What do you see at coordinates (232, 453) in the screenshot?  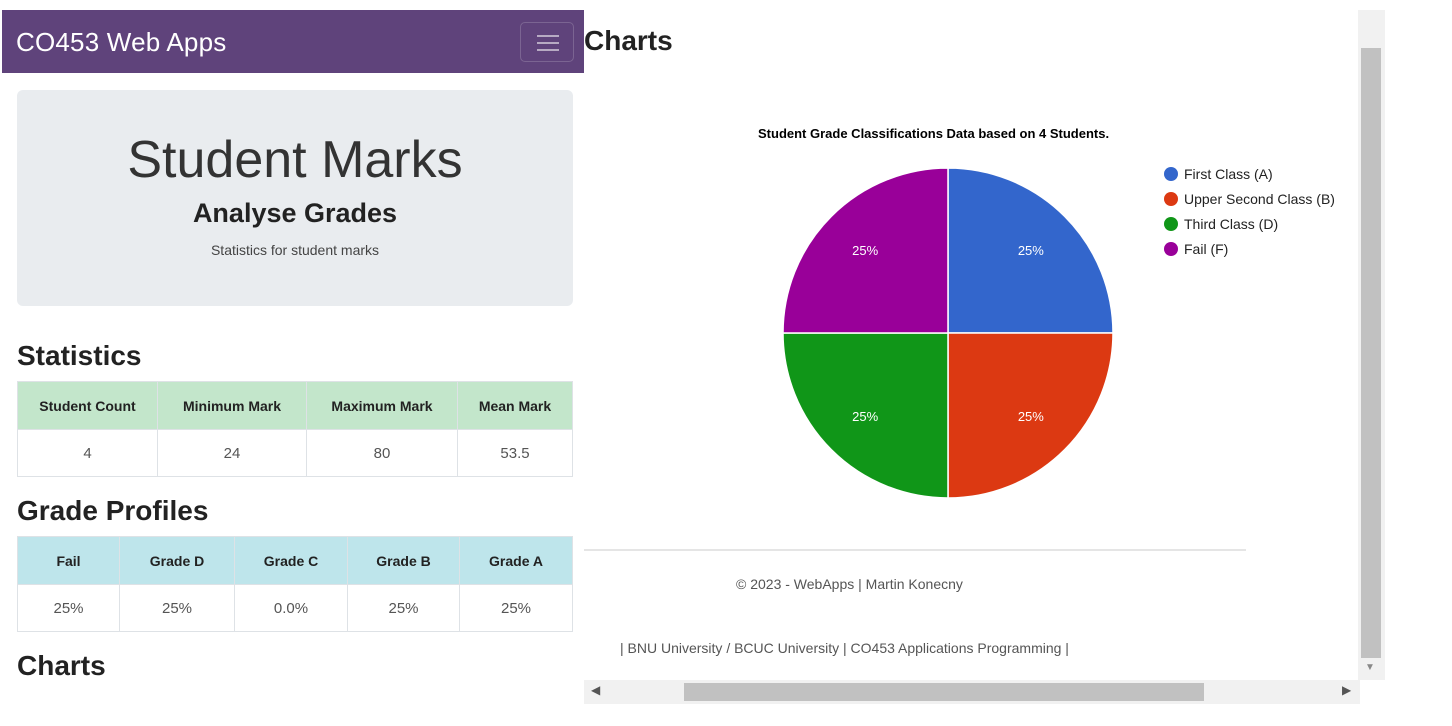 I see `table-cell: 24` at bounding box center [232, 453].